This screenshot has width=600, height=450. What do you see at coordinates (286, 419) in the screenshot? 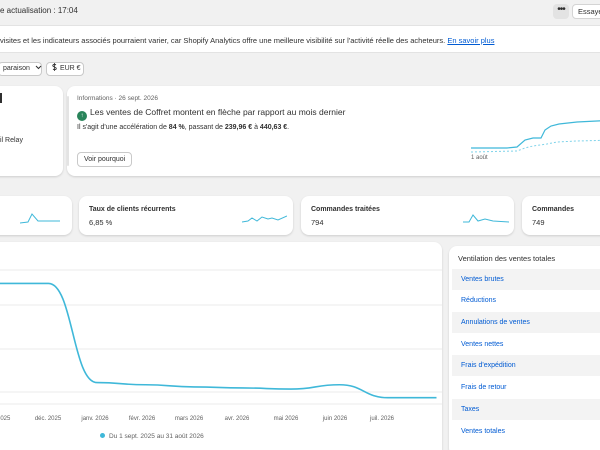
I see `x-tick-label: mai 2026` at bounding box center [286, 419].